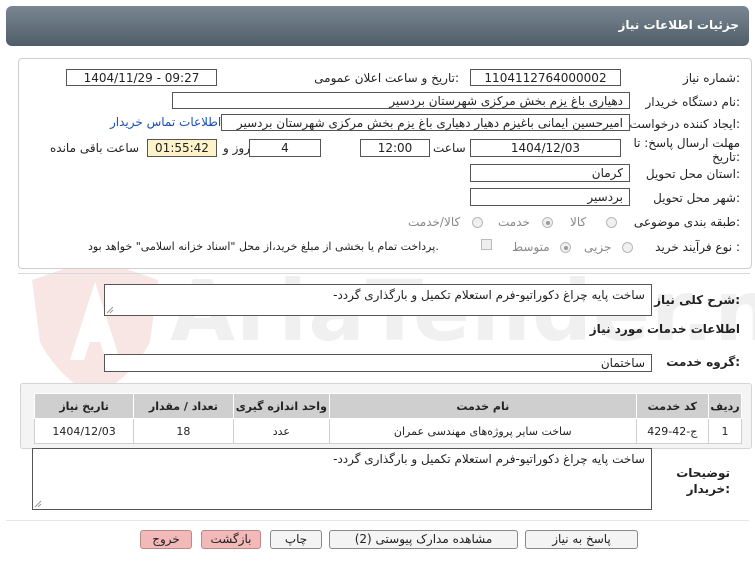  Describe the element at coordinates (726, 157) in the screenshot. I see `deadline-label-line2: تاریخ:` at that location.